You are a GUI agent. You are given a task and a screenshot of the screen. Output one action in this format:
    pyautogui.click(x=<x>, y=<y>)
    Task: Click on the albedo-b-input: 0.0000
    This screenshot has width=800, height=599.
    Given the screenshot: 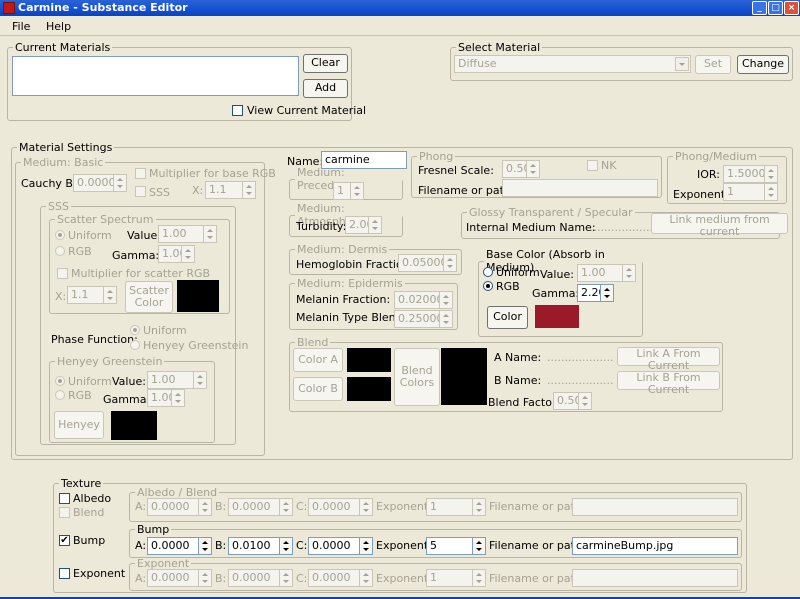 What is the action you would take?
    pyautogui.click(x=254, y=507)
    